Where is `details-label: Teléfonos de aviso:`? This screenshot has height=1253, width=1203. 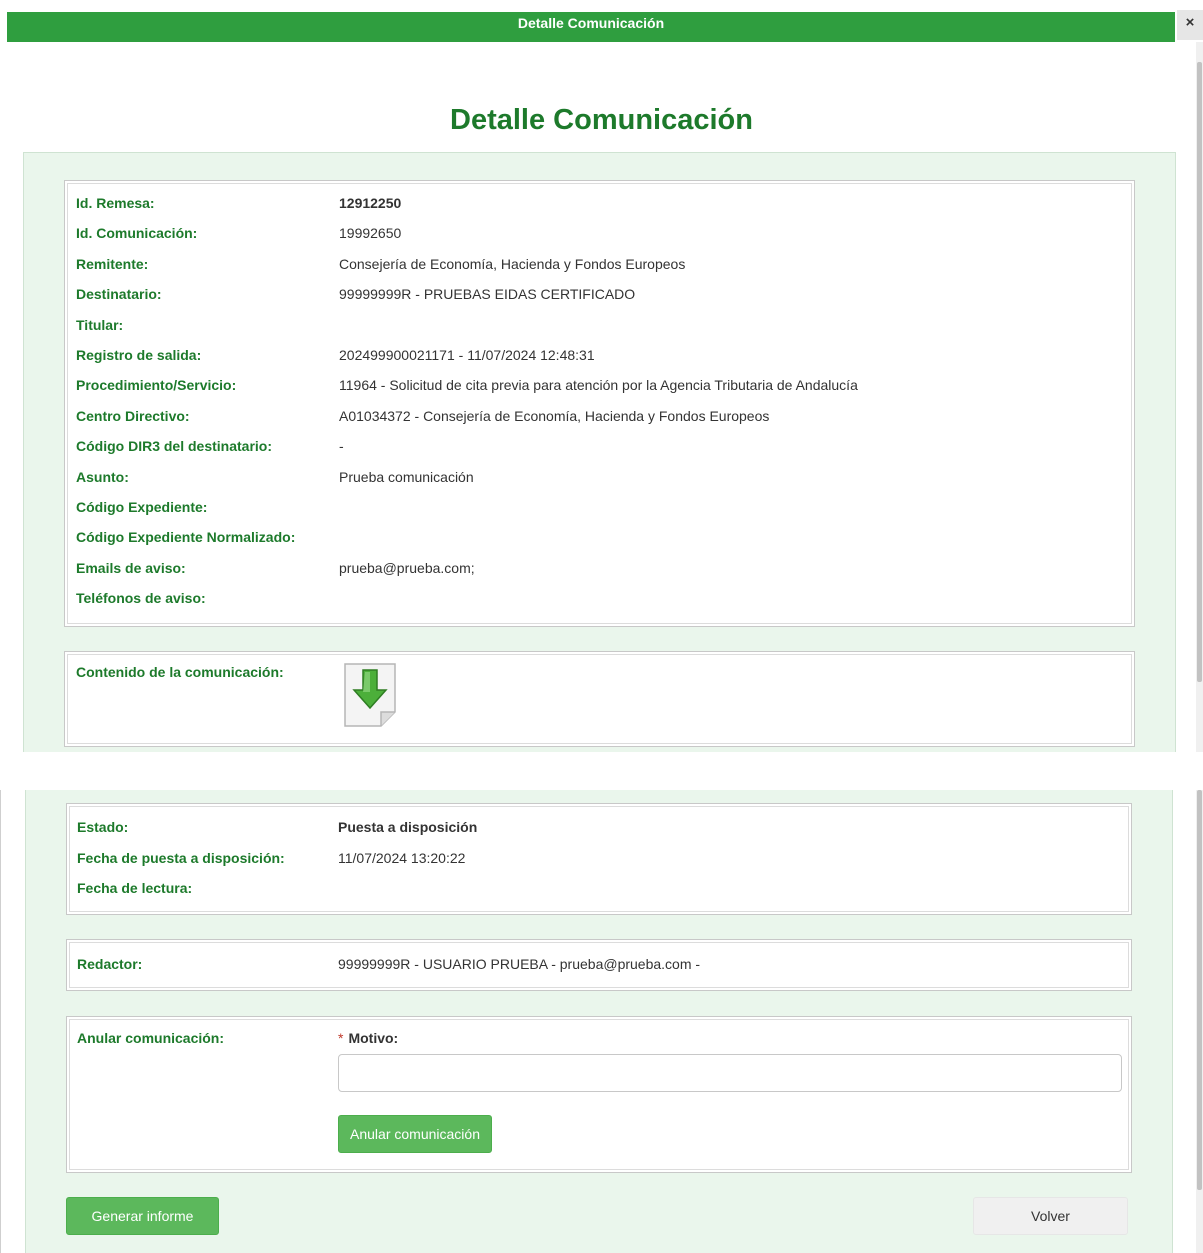
details-label: Teléfonos de aviso: is located at coordinates (141, 598).